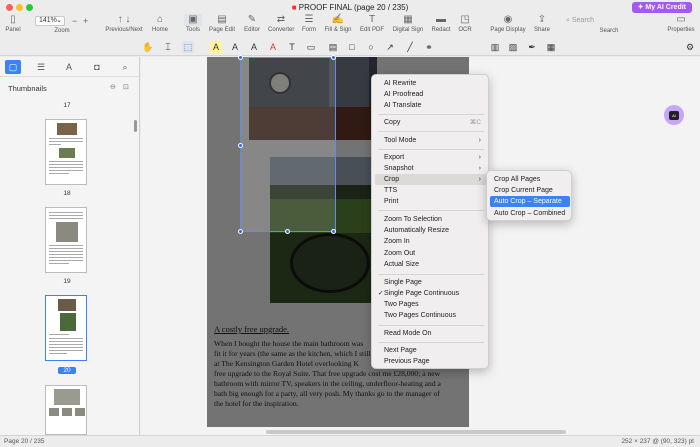  What do you see at coordinates (431, 253) in the screenshot?
I see `menu-item-zoom-out: Zoom Out` at bounding box center [431, 253].